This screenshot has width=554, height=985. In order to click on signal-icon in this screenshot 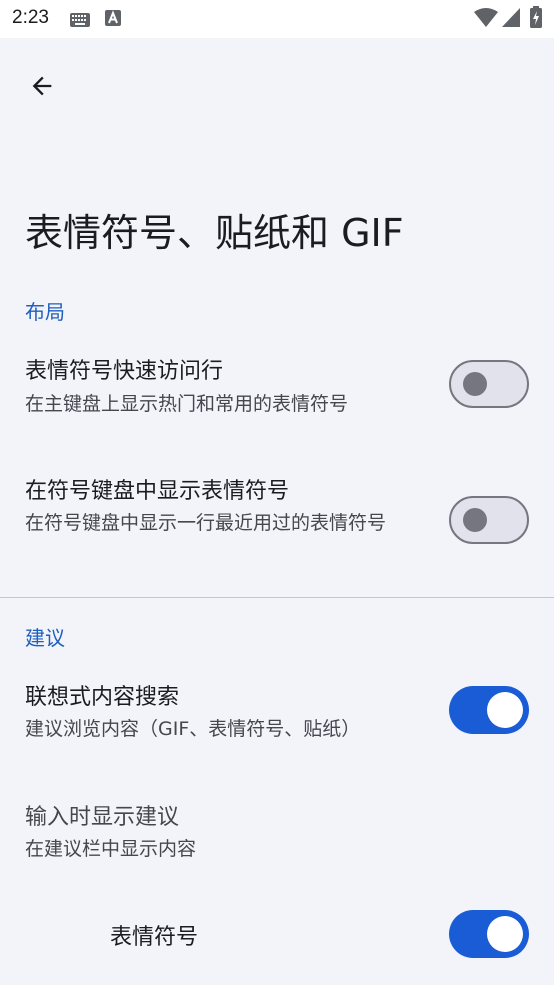, I will do `click(511, 20)`.